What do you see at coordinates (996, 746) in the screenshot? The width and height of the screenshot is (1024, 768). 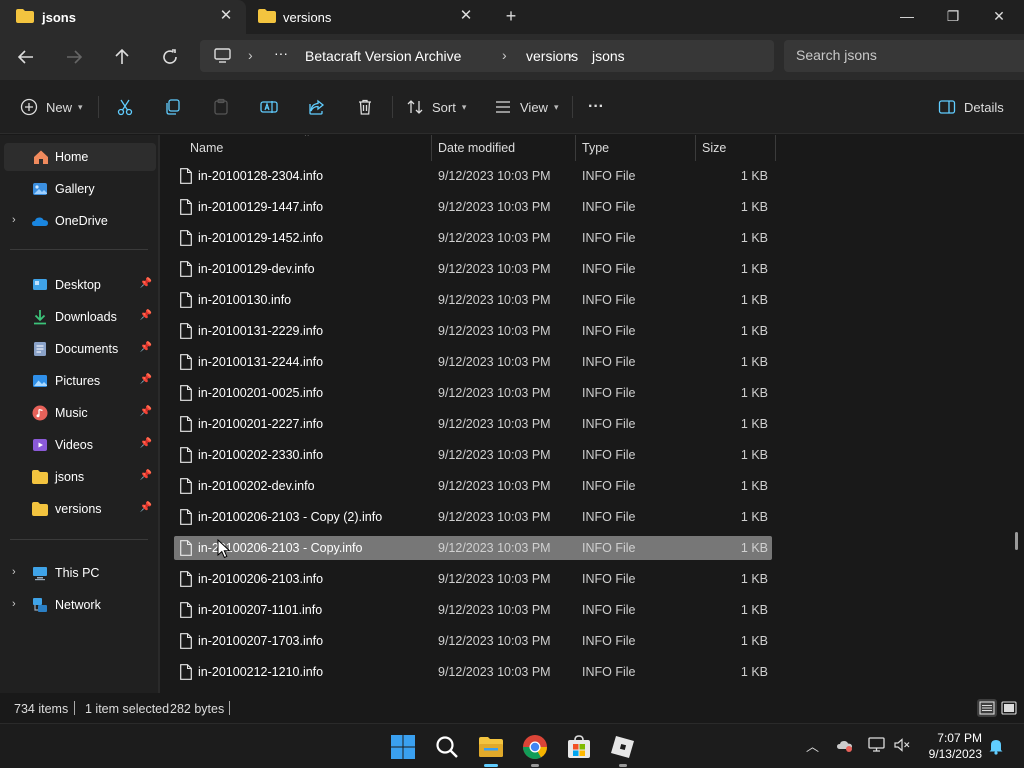 I see `notification-bell-icon` at bounding box center [996, 746].